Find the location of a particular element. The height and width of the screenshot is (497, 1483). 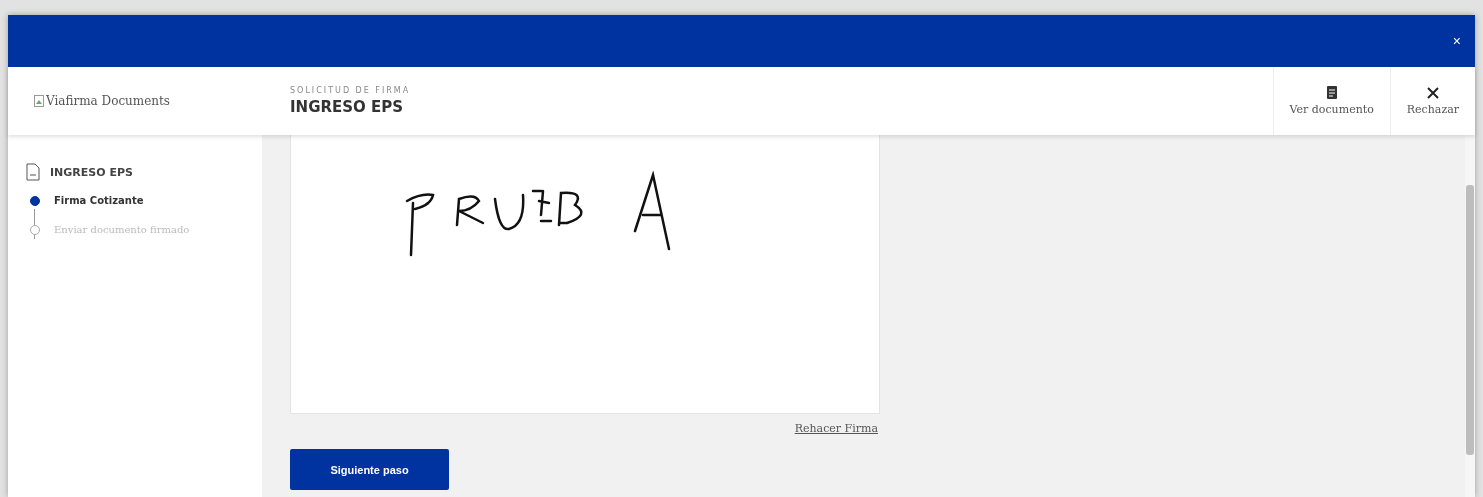

redo-signature-link: Rehacer Firma is located at coordinates (584, 428).